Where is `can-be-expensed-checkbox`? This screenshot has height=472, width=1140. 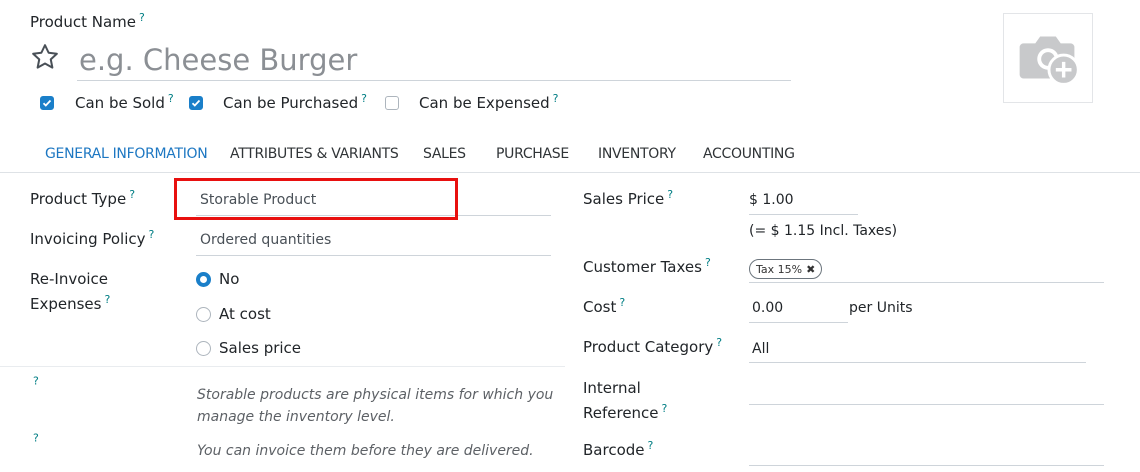 can-be-expensed-checkbox is located at coordinates (392, 105).